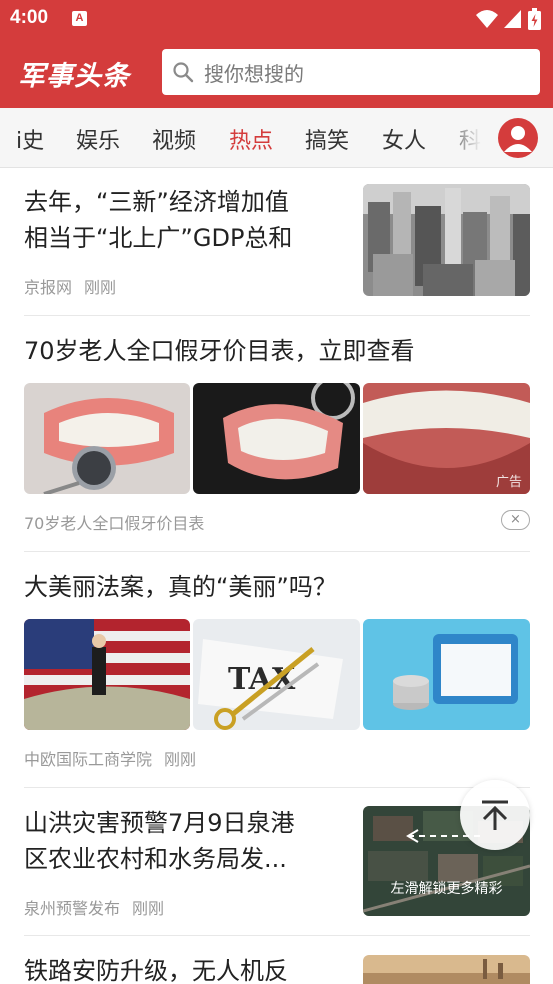  I want to click on search-placeholder: 搜你想搜的, so click(254, 73).